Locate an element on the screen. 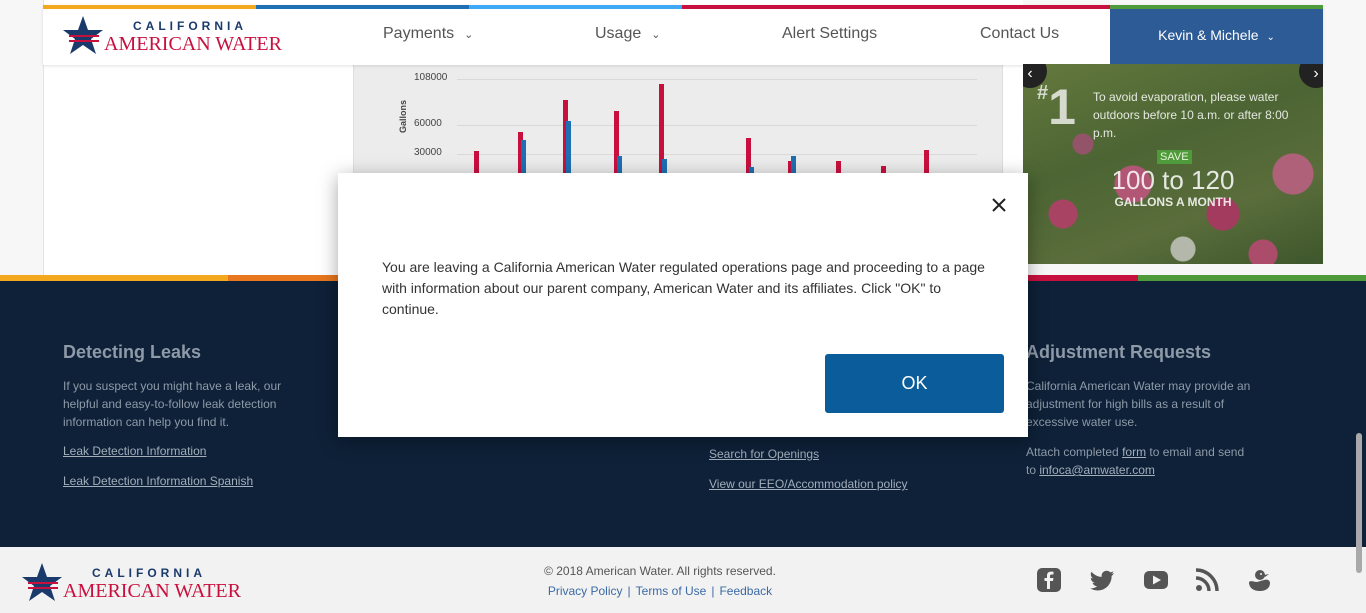 The height and width of the screenshot is (613, 1366). ok-button: OK is located at coordinates (914, 383).